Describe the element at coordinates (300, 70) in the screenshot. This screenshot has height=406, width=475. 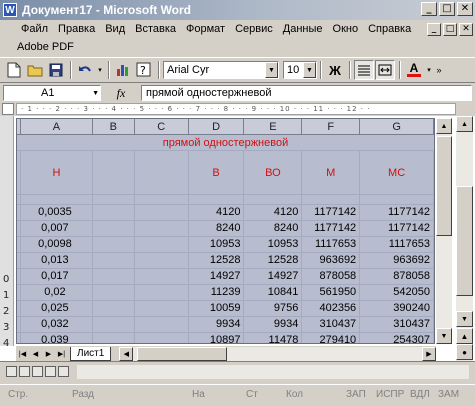
I see `font-size-select: 10 ▼` at that location.